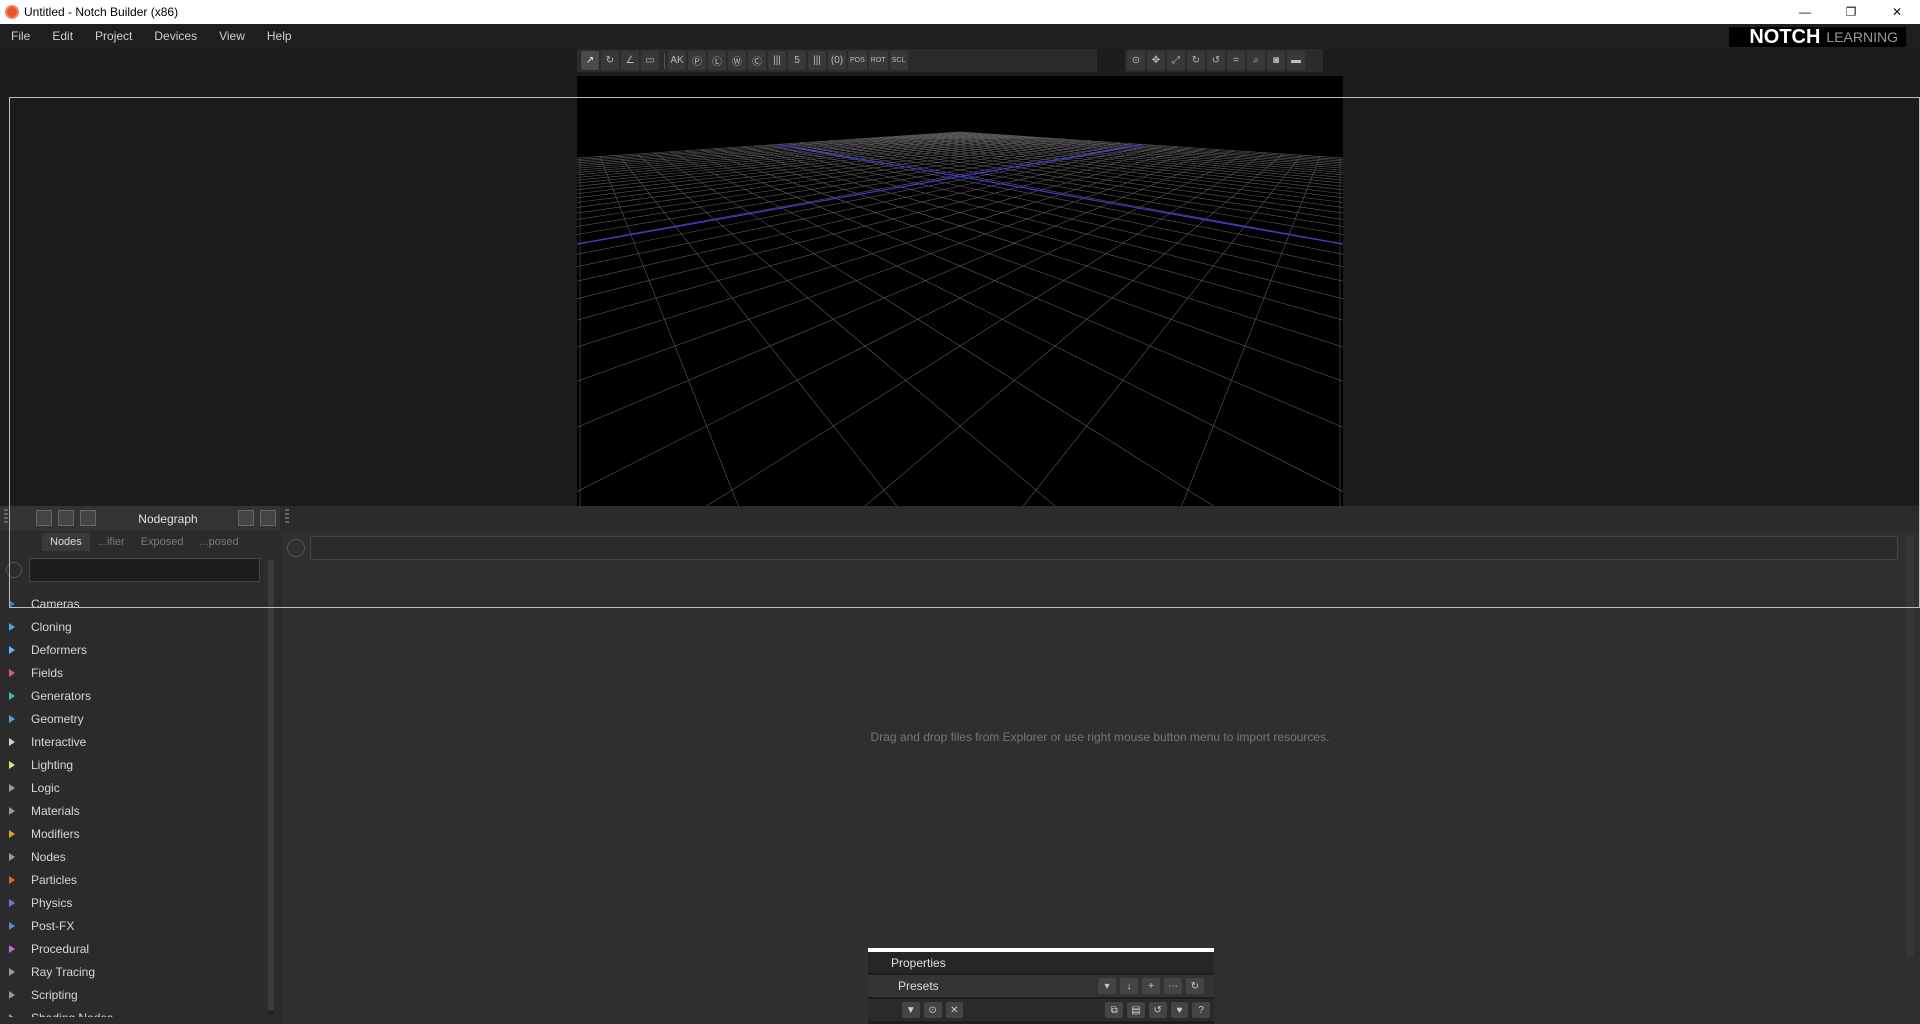  I want to click on camera-icon: ◙, so click(1276, 60).